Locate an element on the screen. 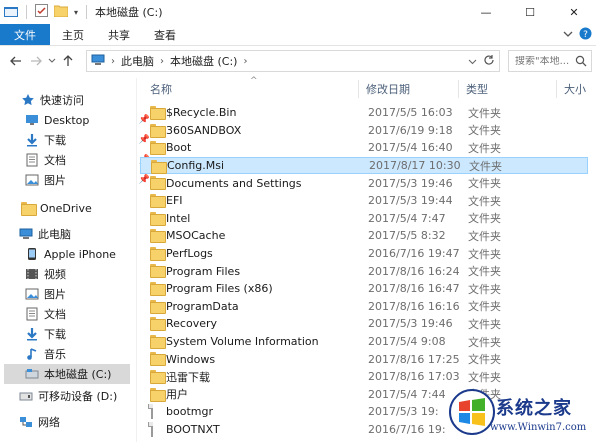  file-row: Config.Msi 2017/8/17 10:30 文件夹 is located at coordinates (364, 165).